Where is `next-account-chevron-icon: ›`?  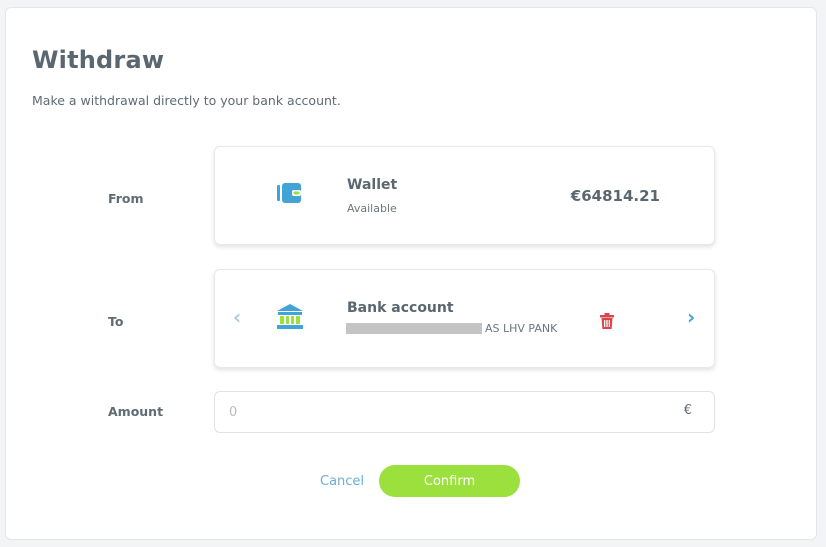 next-account-chevron-icon: › is located at coordinates (691, 317).